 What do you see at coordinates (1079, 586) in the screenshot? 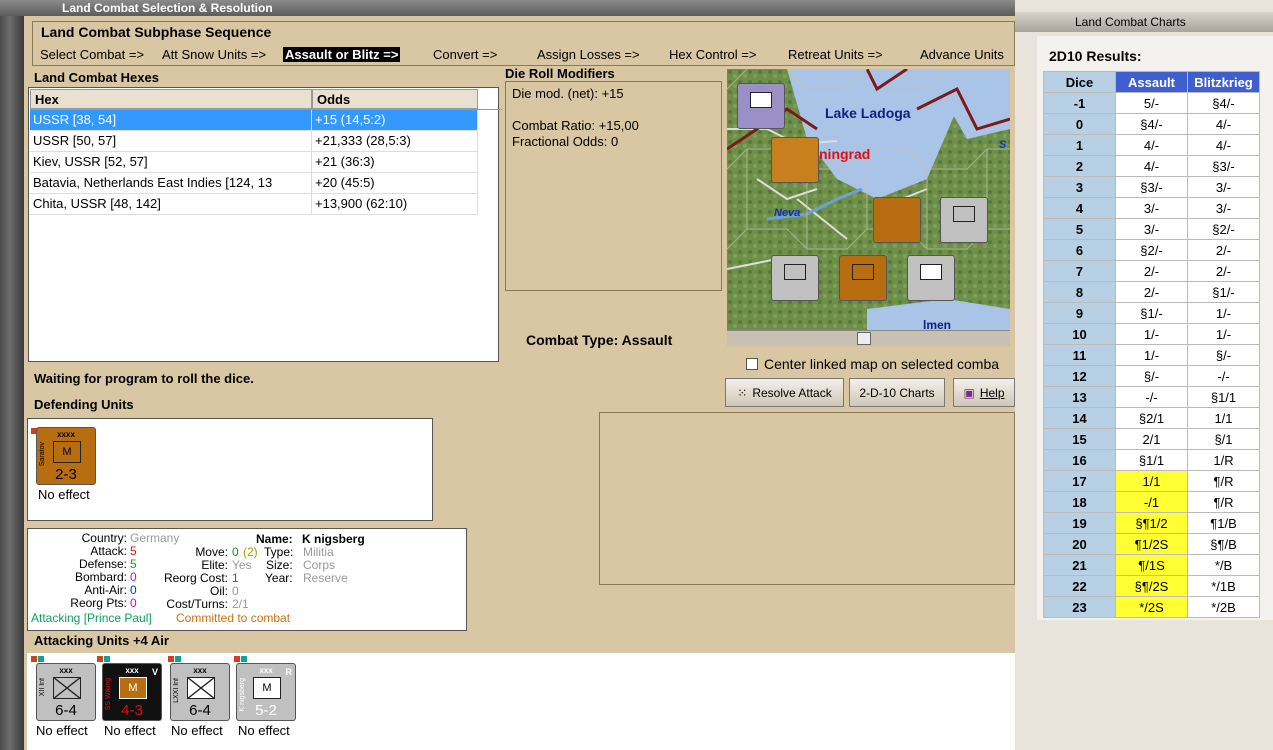
I see `dice-cell: 22` at bounding box center [1079, 586].